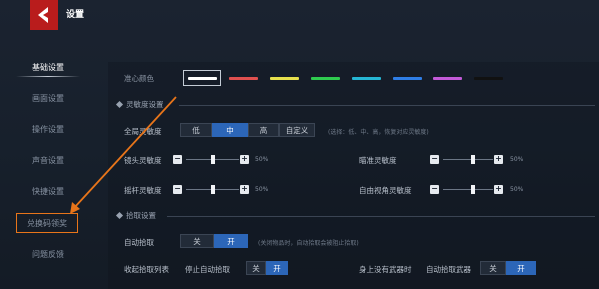  Describe the element at coordinates (243, 78) in the screenshot. I see `crosshair-color-red` at that location.